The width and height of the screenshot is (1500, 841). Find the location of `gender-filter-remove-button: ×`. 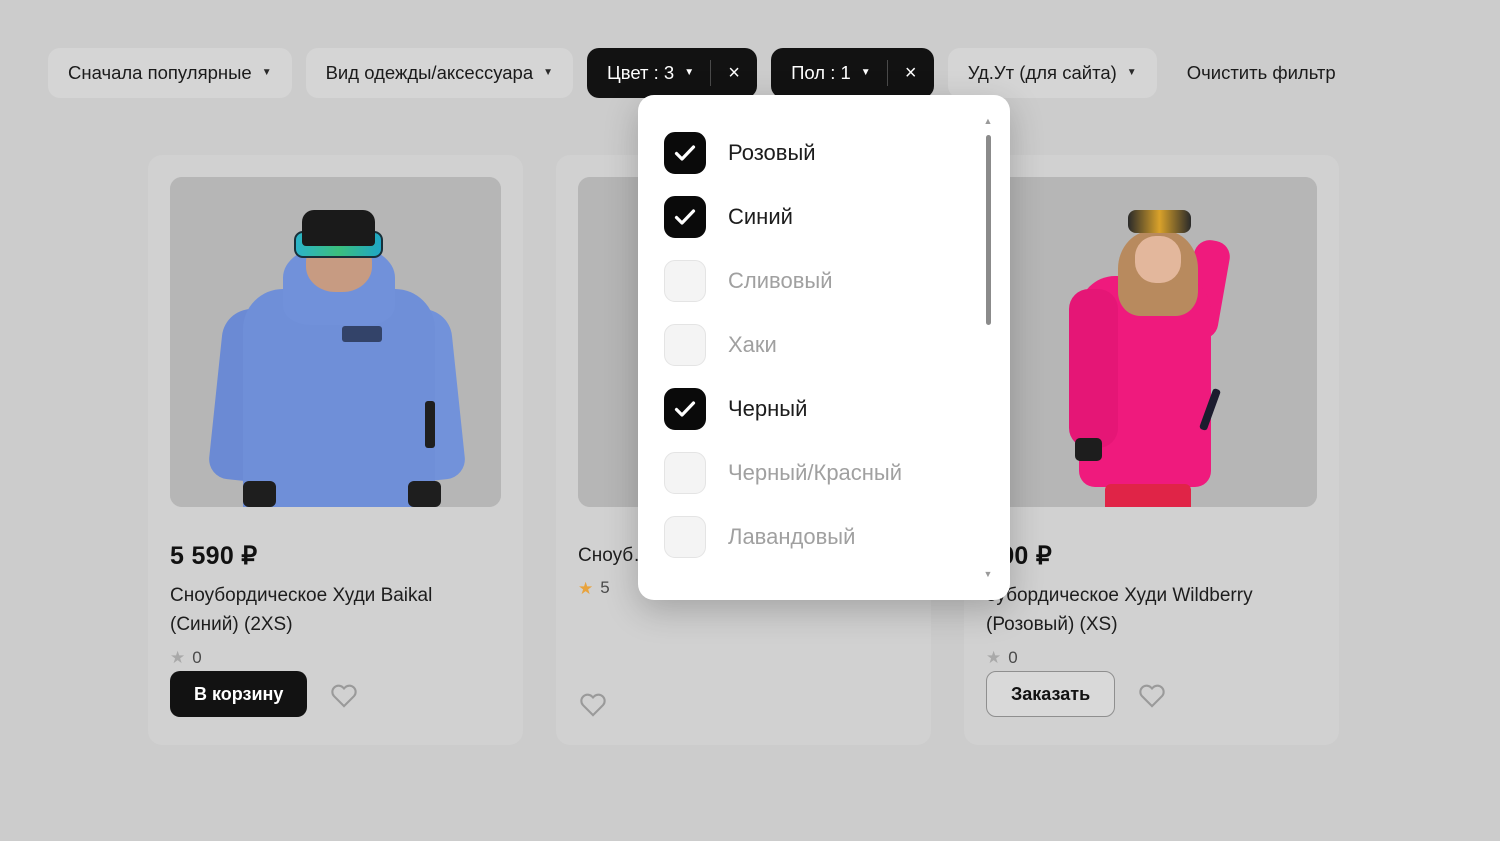

gender-filter-remove-button: × is located at coordinates (911, 73).